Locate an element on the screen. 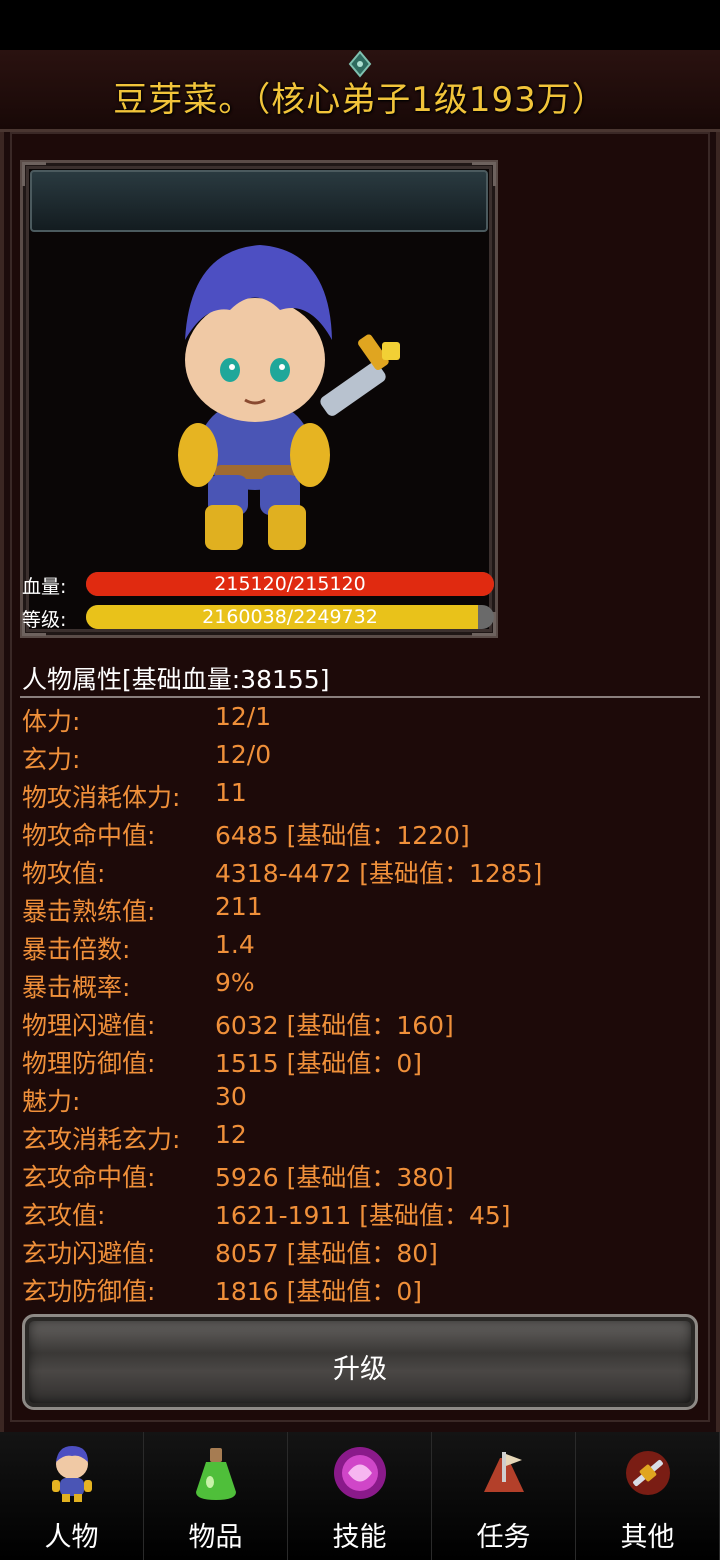 The image size is (720, 1560). tab-label: 物品 is located at coordinates (215, 1537).